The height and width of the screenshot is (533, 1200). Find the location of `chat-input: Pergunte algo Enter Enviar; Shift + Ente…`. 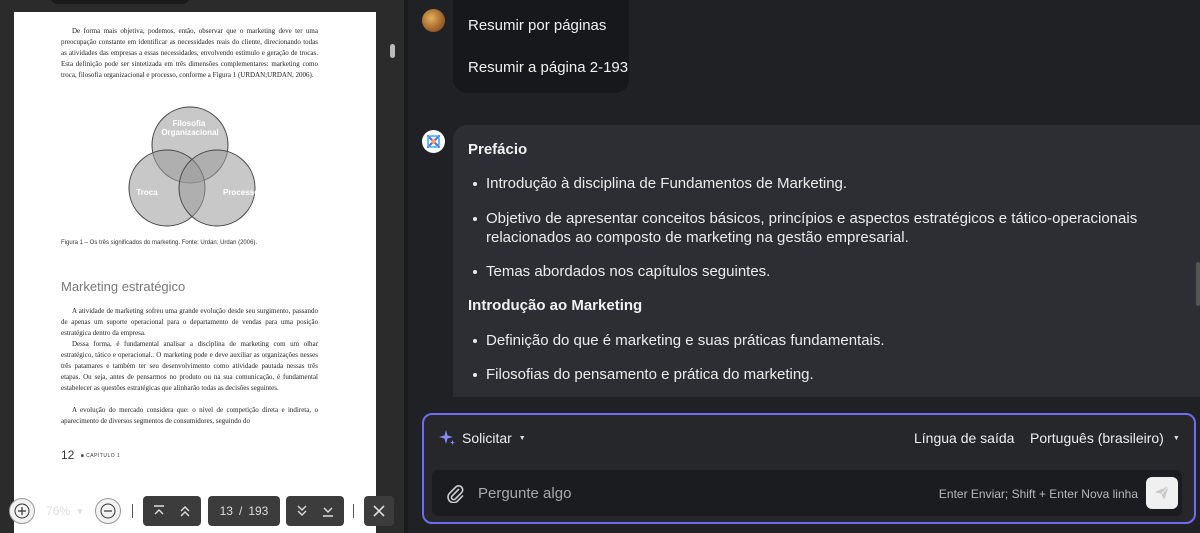

chat-input: Pergunte algo Enter Enviar; Shift + Ente… is located at coordinates (807, 493).